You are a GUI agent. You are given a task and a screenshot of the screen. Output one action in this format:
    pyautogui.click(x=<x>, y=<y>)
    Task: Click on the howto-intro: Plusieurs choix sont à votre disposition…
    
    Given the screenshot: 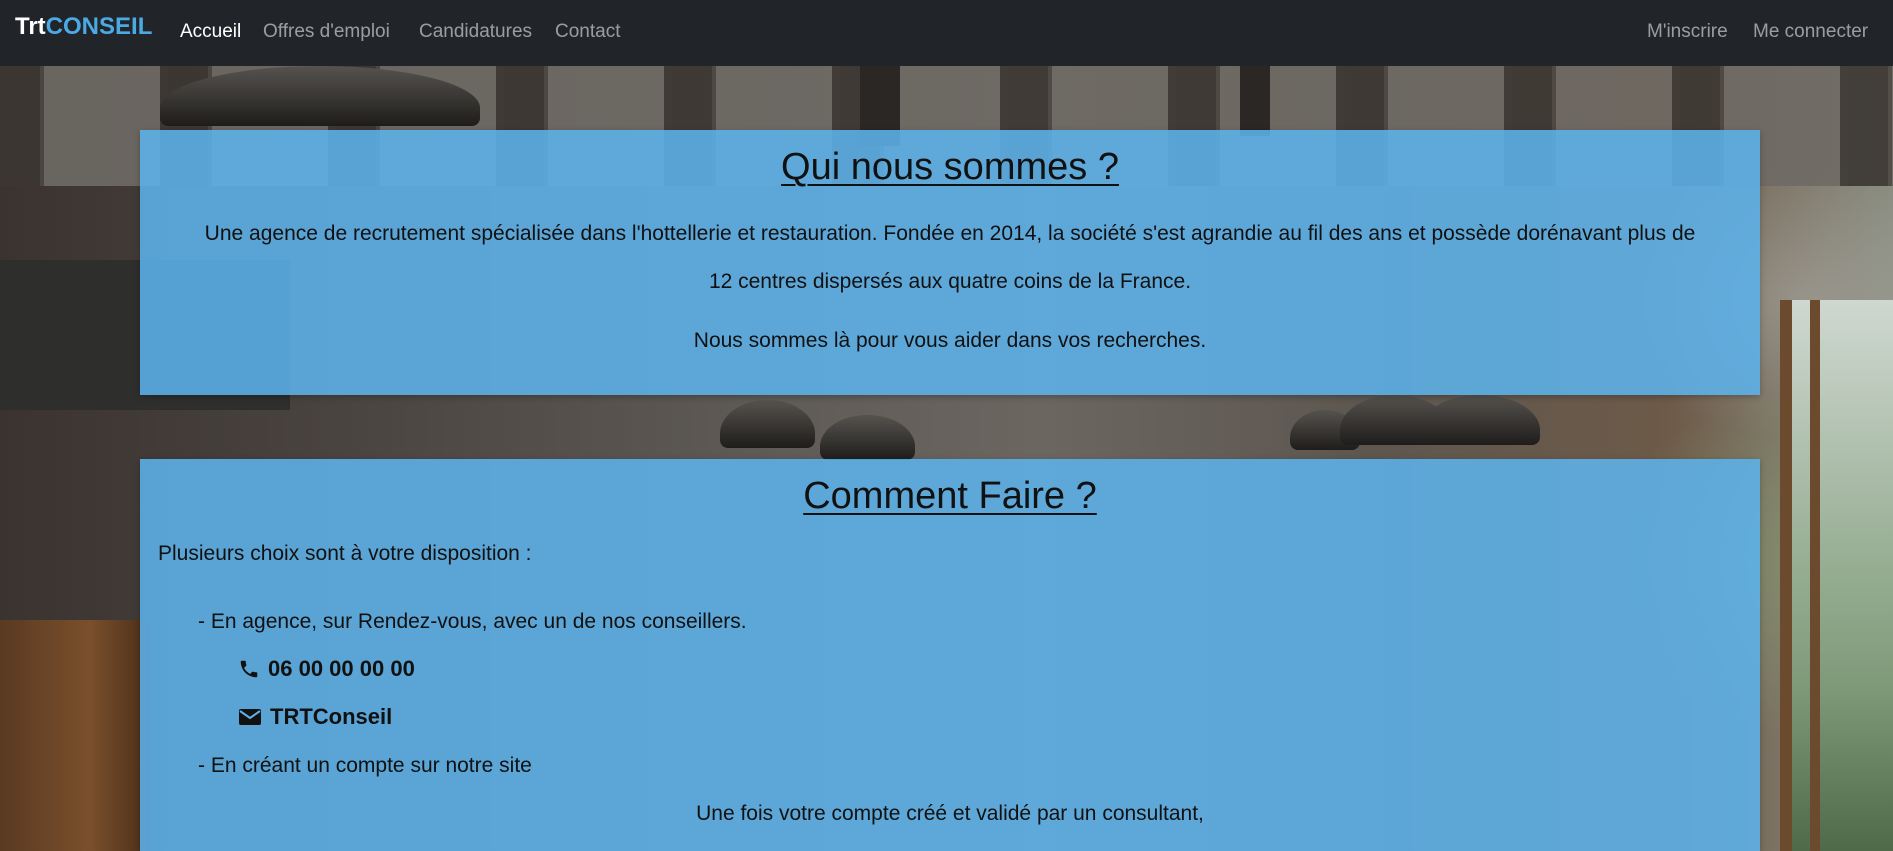 What is the action you would take?
    pyautogui.click(x=345, y=553)
    